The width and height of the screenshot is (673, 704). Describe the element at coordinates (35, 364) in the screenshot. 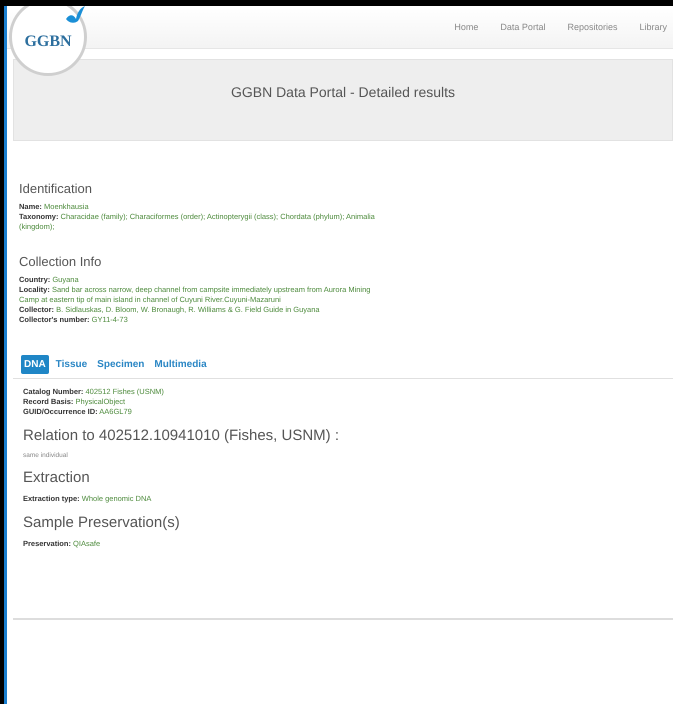

I see `tab: DNA` at that location.